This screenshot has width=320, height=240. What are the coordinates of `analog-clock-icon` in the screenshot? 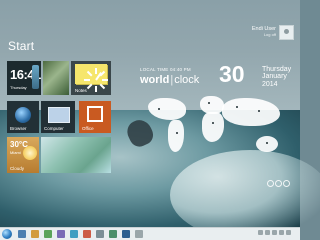 It's located at (96, 80).